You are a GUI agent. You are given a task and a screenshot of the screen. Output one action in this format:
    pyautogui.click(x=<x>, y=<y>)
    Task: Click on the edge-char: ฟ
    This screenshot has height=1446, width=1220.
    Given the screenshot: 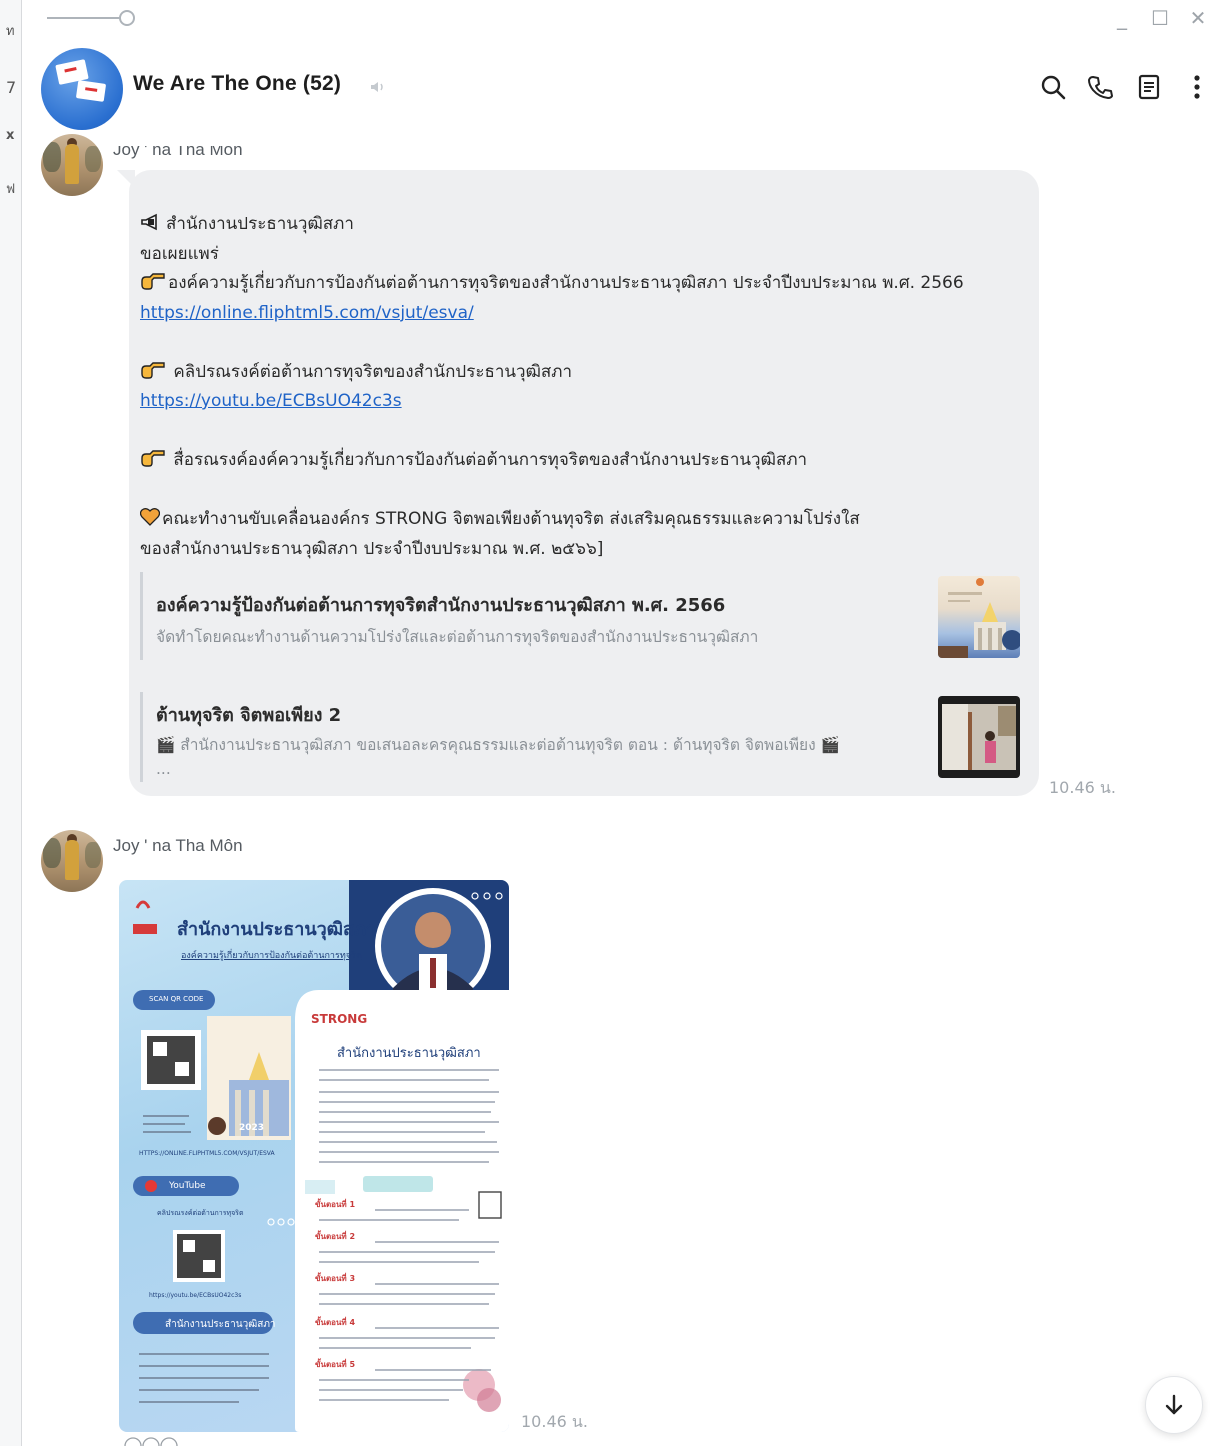 What is the action you would take?
    pyautogui.click(x=11, y=189)
    